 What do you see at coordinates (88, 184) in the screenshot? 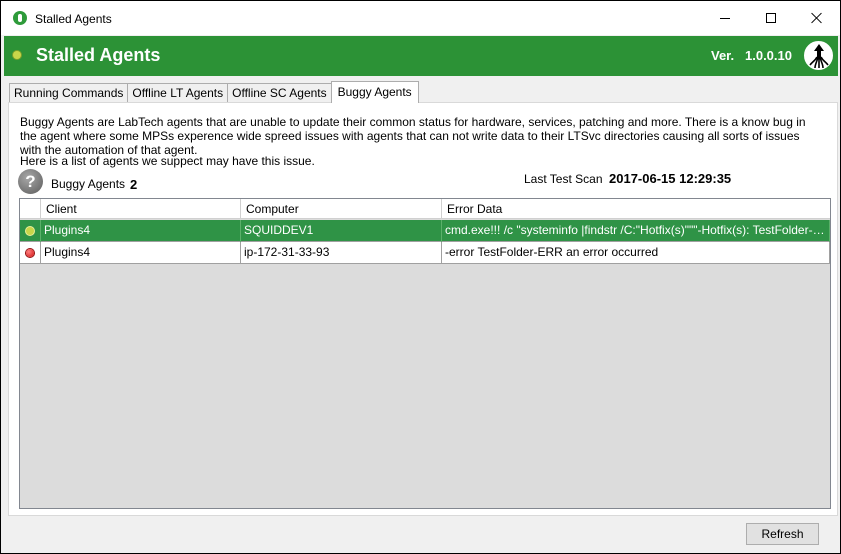
I see `buggy-agents-count-label: Buggy Agents` at bounding box center [88, 184].